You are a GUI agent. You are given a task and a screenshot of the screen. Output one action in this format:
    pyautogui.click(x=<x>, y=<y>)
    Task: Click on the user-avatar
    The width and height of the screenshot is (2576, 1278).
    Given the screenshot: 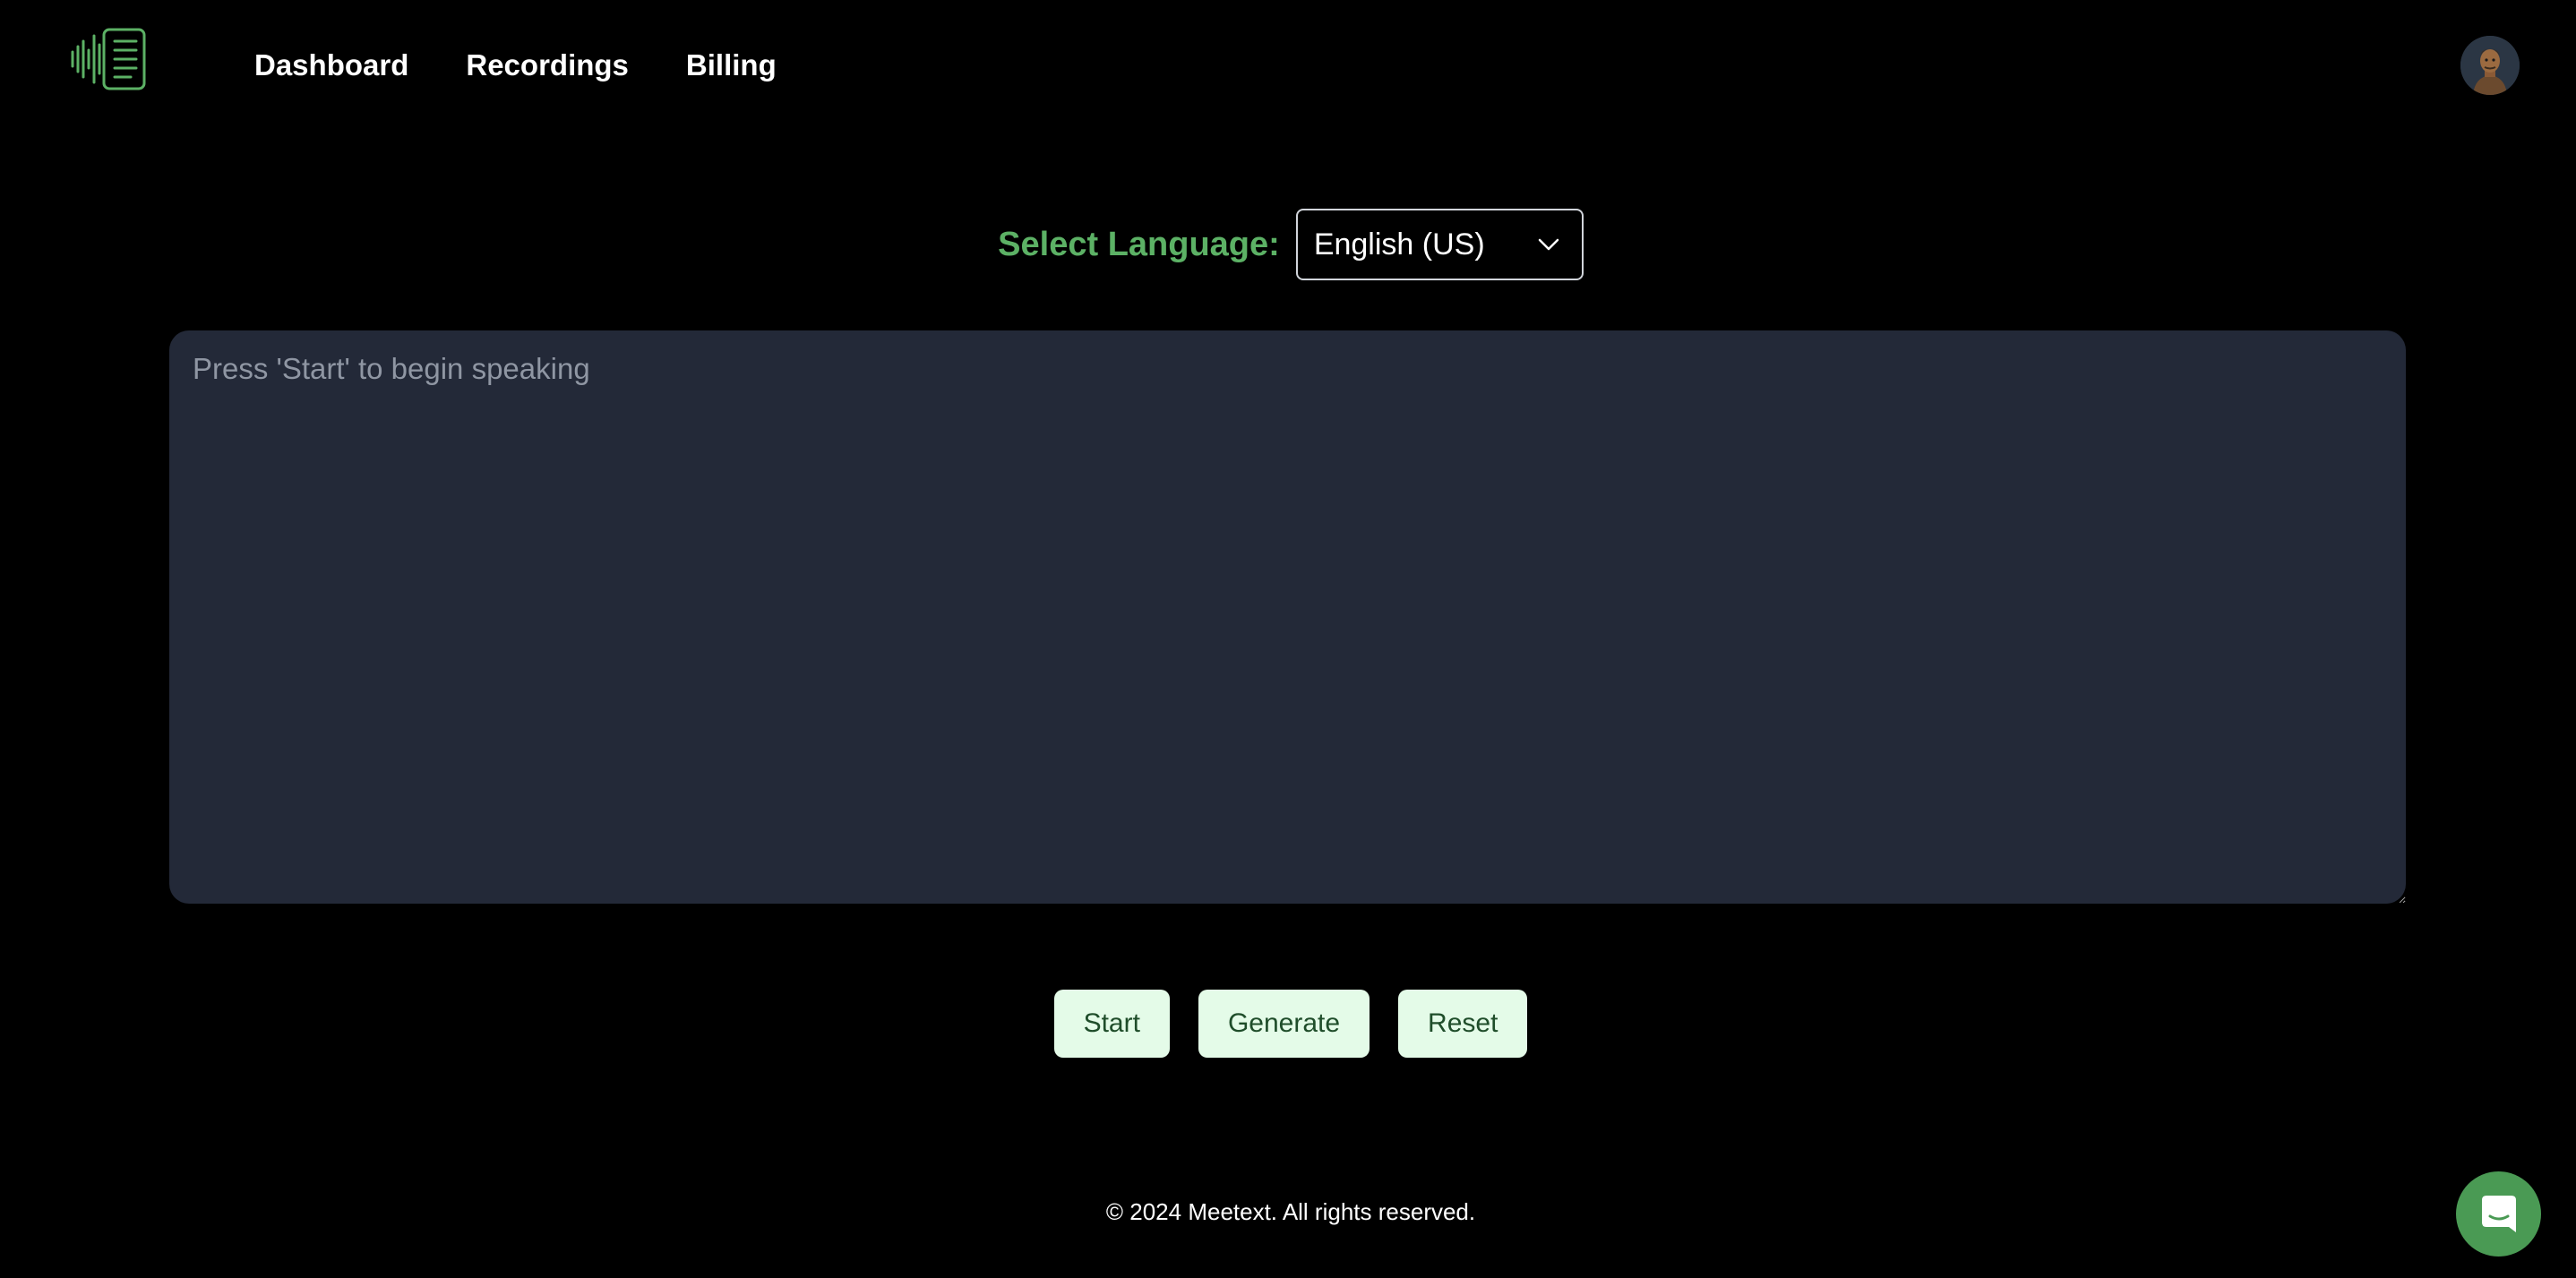 What is the action you would take?
    pyautogui.click(x=2490, y=65)
    